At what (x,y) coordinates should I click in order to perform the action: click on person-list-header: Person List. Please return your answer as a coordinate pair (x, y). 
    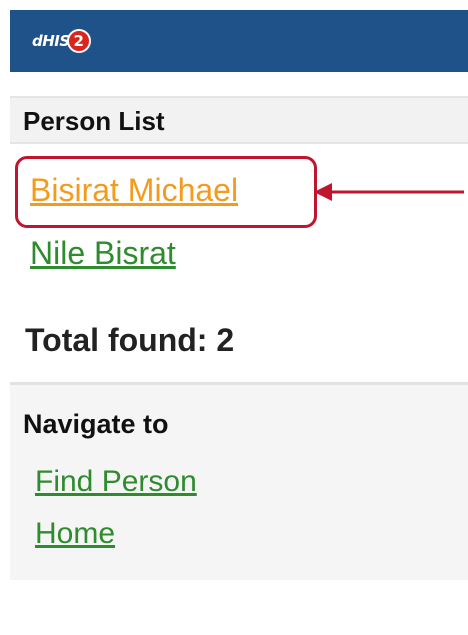
    Looking at the image, I should click on (239, 120).